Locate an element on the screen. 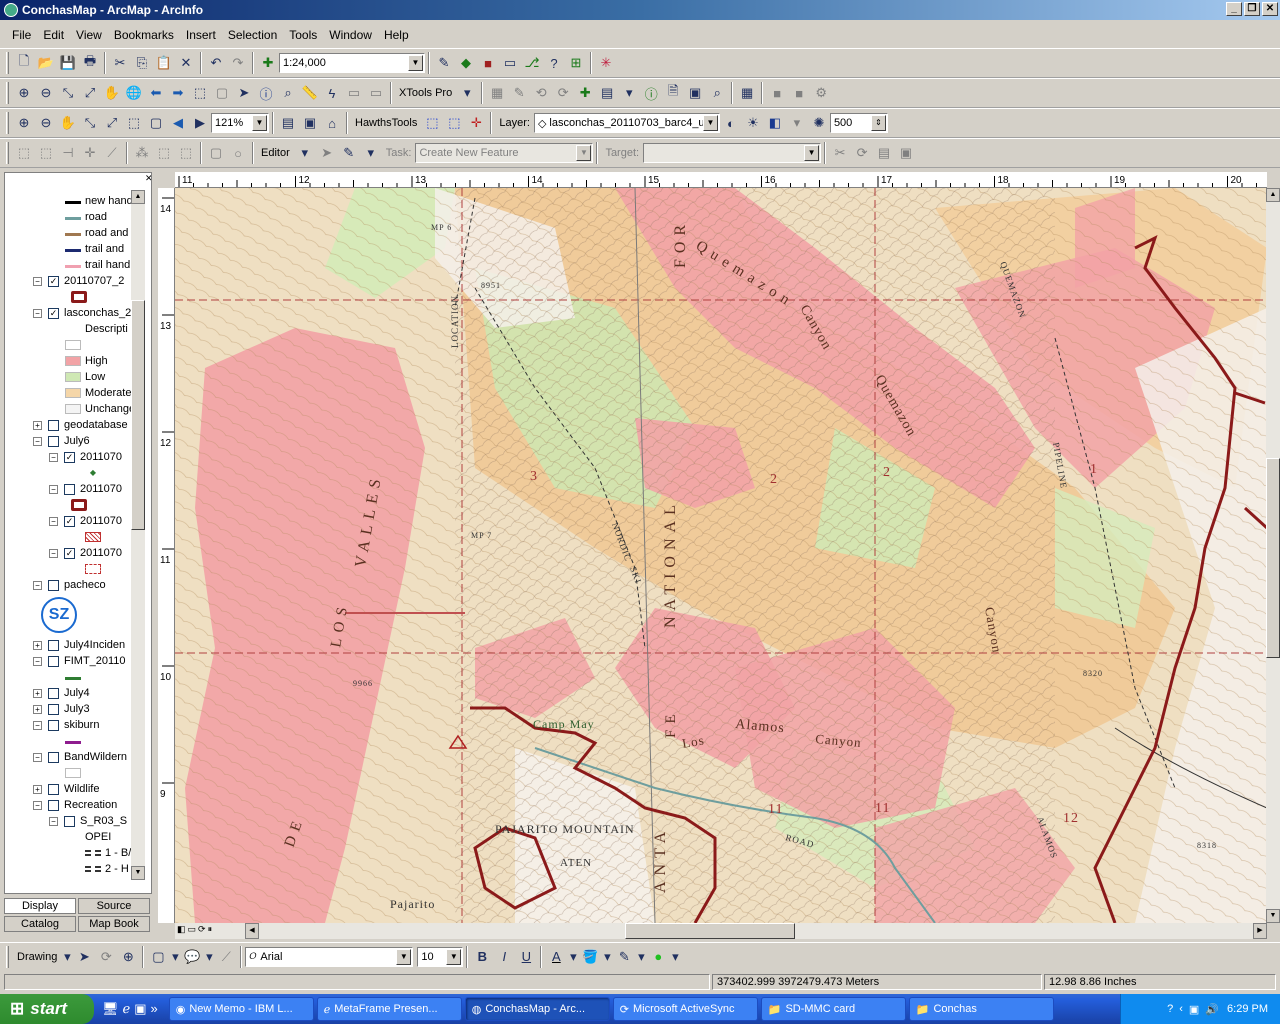  scroll-right-icon: ▶ is located at coordinates (1260, 931).